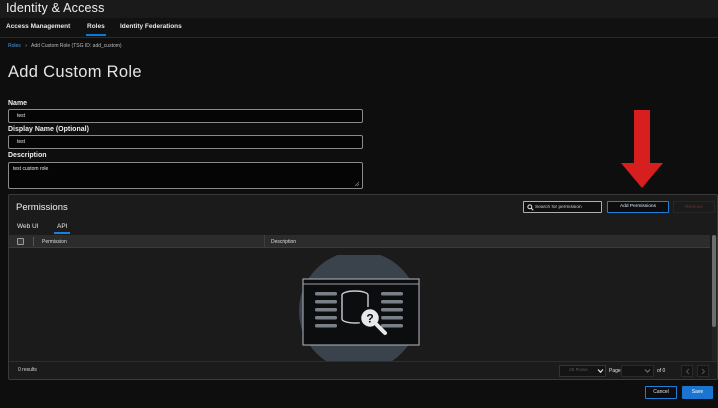 This screenshot has height=408, width=718. I want to click on next-page-button, so click(703, 371).